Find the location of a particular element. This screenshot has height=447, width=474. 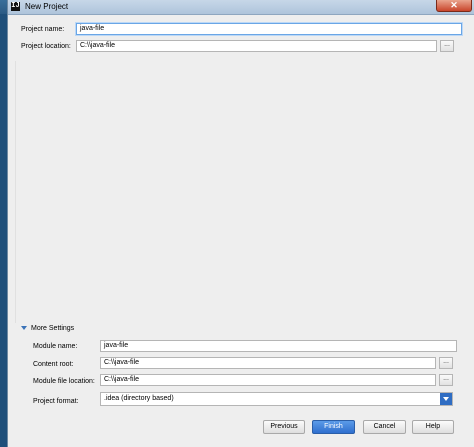

intellij-app-icon: IJ is located at coordinates (15, 6).